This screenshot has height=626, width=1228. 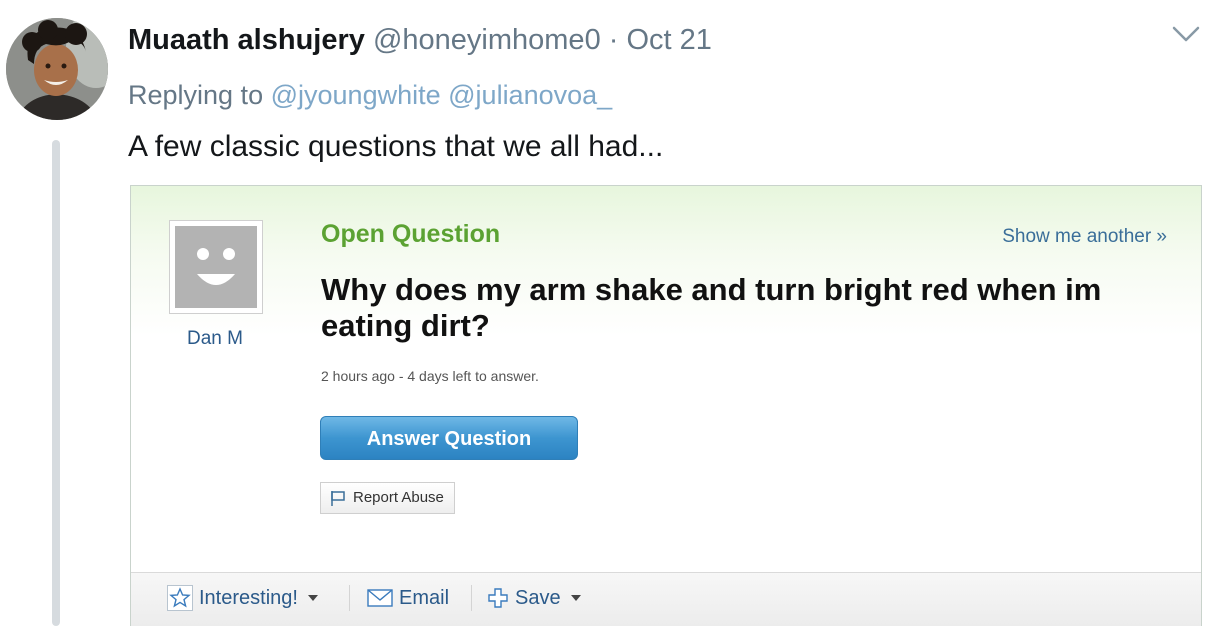 I want to click on plus-icon, so click(x=498, y=598).